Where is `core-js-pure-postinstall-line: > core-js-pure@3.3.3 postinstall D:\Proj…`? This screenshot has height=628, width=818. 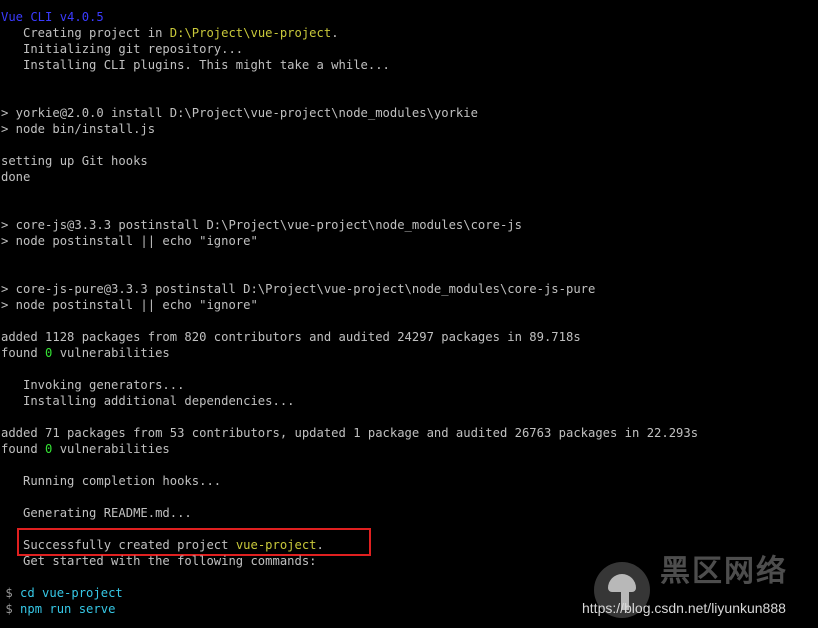 core-js-pure-postinstall-line: > core-js-pure@3.3.3 postinstall D:\Proj… is located at coordinates (298, 289).